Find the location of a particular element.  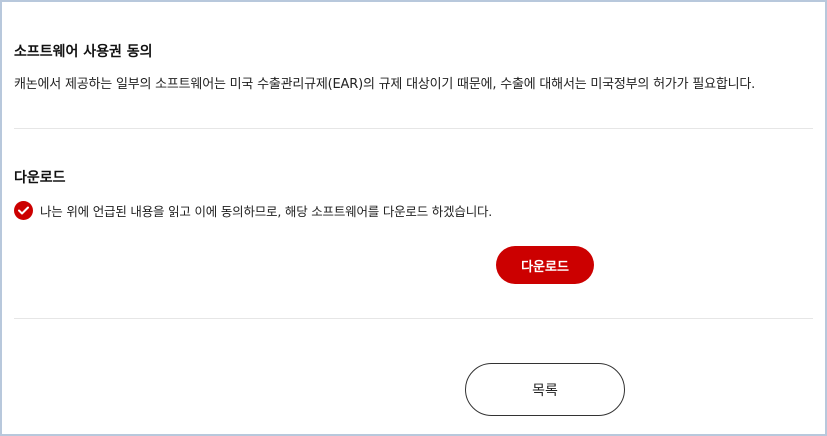

check-circle-icon is located at coordinates (23, 210).